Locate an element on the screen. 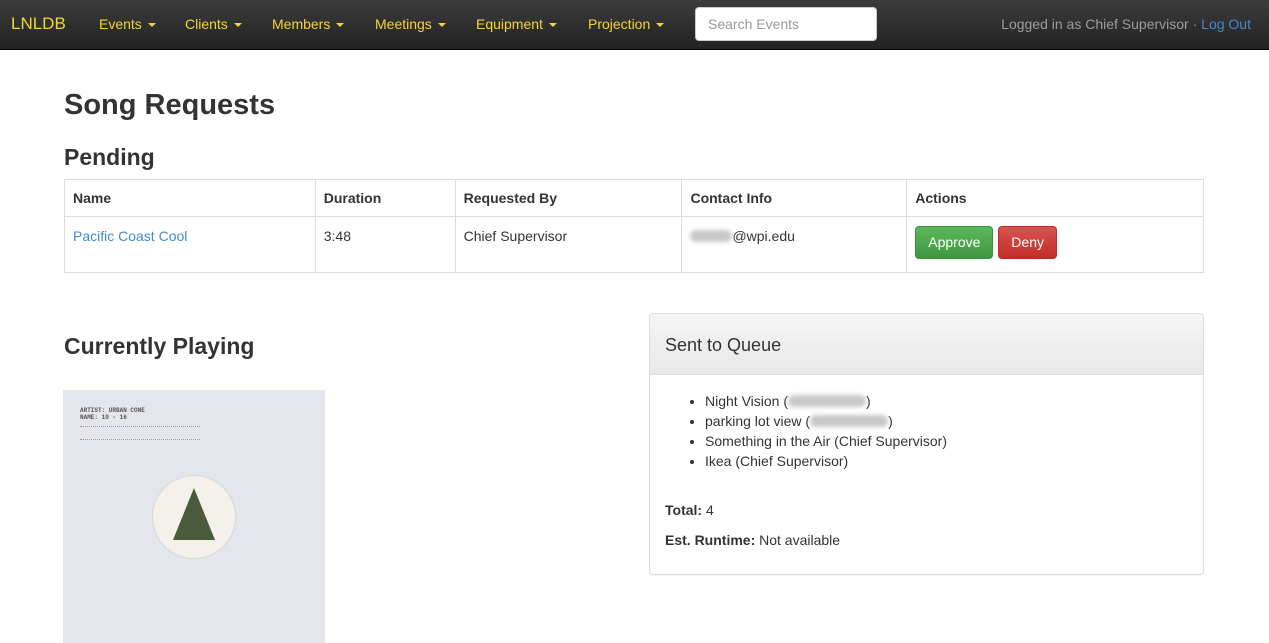 The image size is (1269, 643). album-artist-line: ARTIST: URBAN CONE is located at coordinates (112, 410).